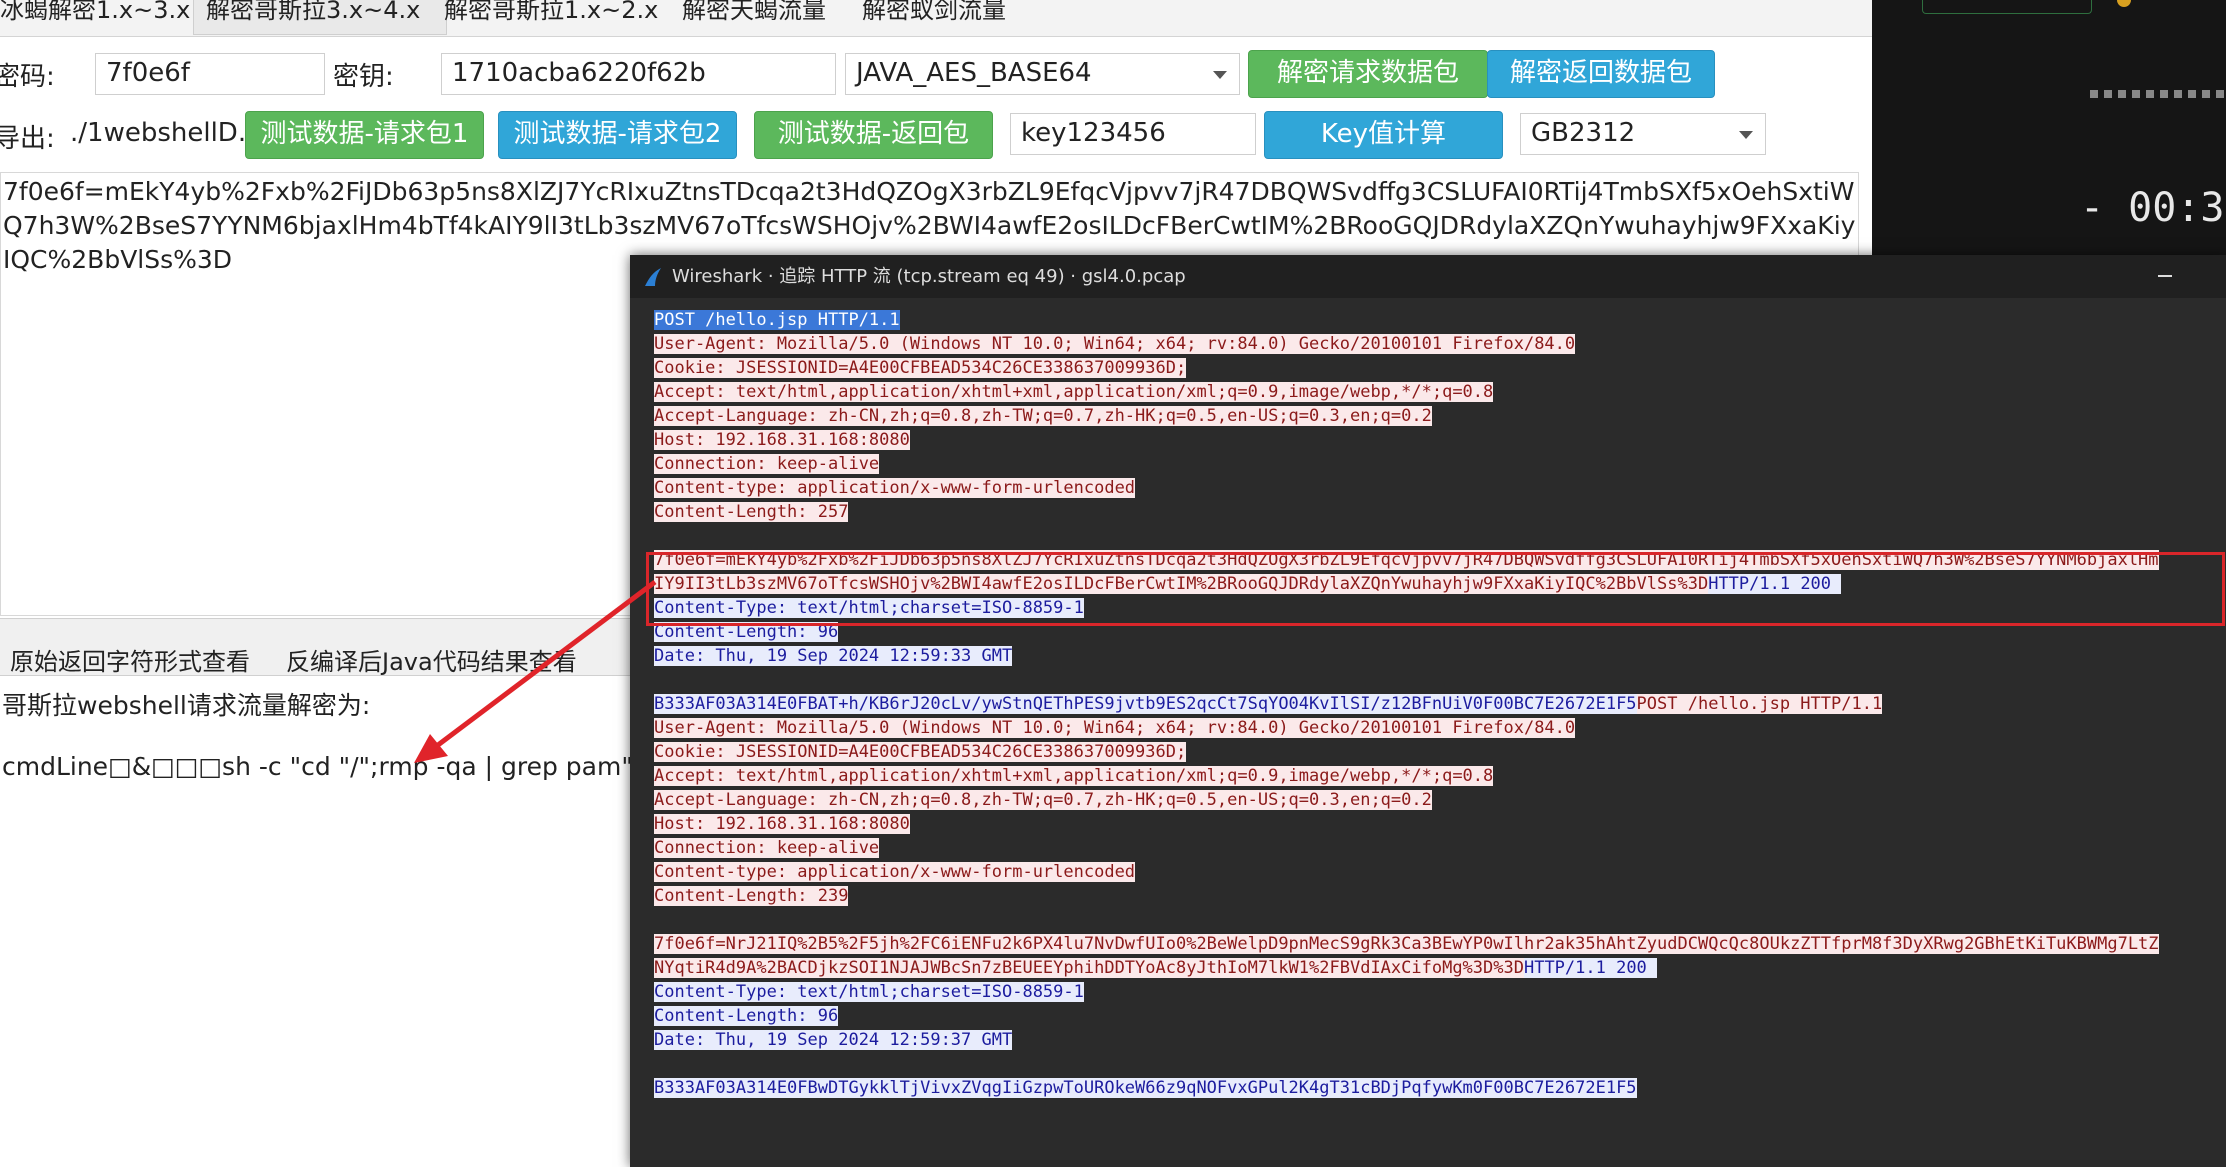  Describe the element at coordinates (754, 17) in the screenshot. I see `tab-tianxie: 解密天蝎流量` at that location.